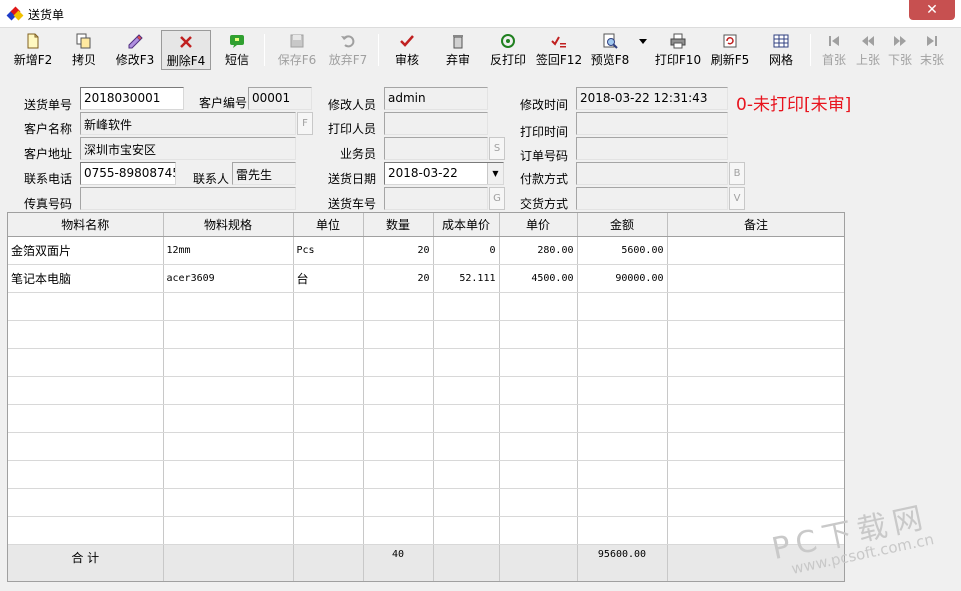 The width and height of the screenshot is (961, 591). What do you see at coordinates (932, 10) in the screenshot?
I see `close-button: ✕` at bounding box center [932, 10].